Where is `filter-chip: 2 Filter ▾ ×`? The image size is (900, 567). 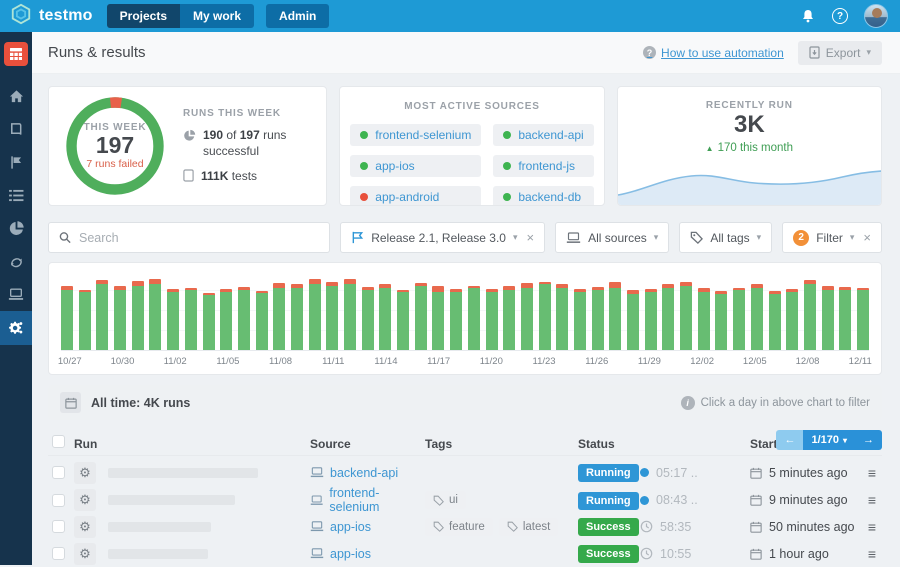
filter-chip: 2 Filter ▾ × is located at coordinates (832, 237).